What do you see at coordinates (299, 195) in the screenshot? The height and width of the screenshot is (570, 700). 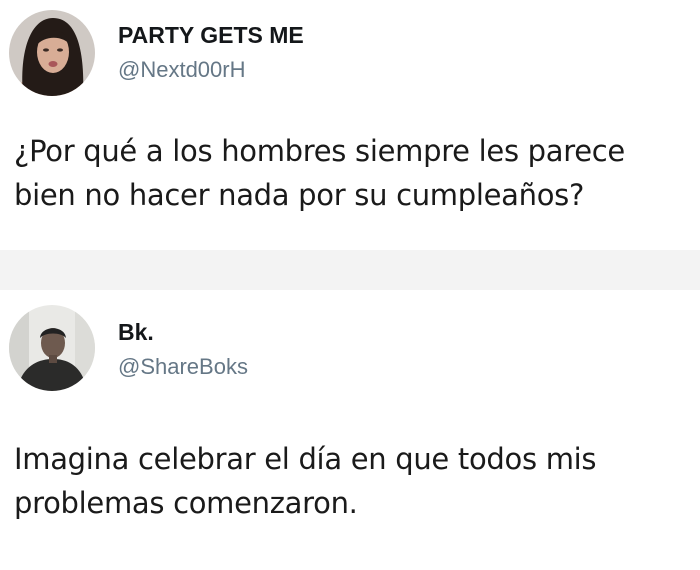 I see `tweet-text-line: bien no hacer nada por su cumpleaños?` at bounding box center [299, 195].